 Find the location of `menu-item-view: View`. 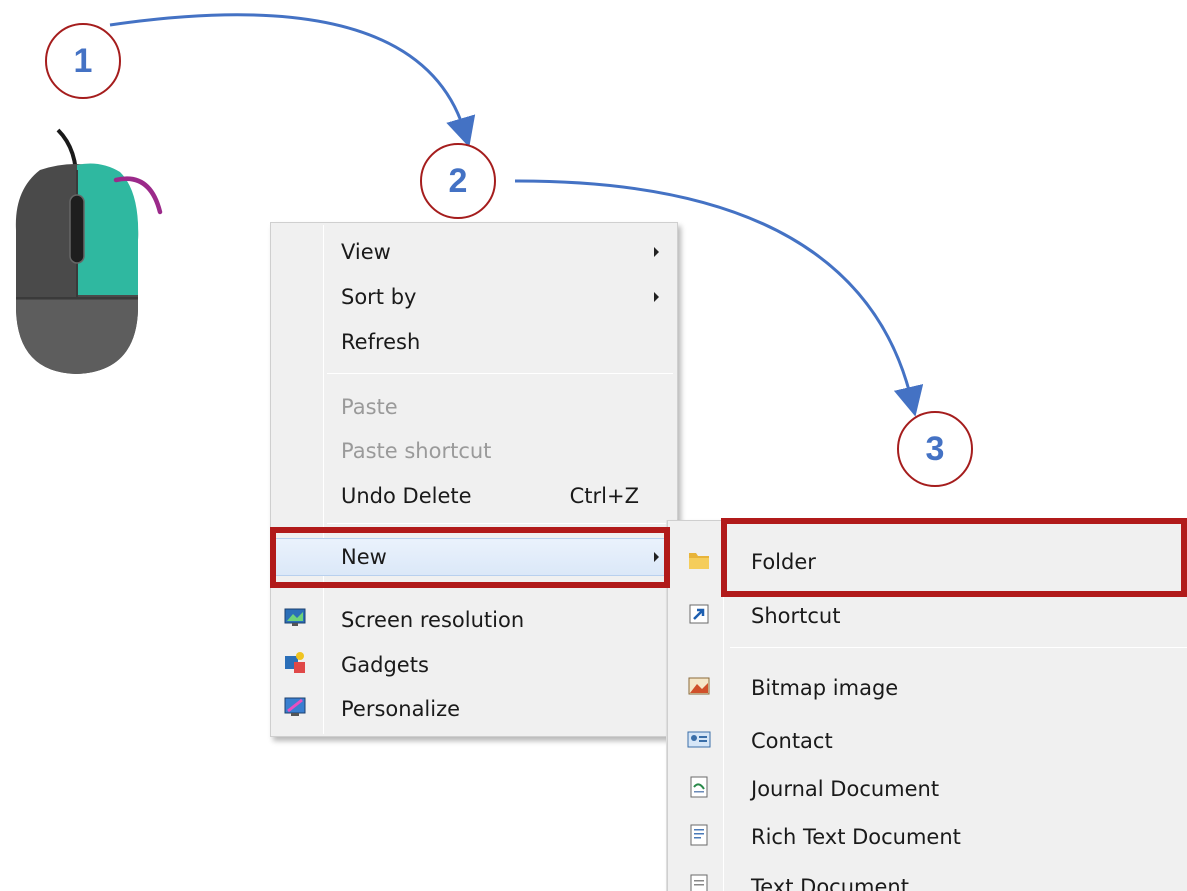

menu-item-view: View is located at coordinates (474, 252).